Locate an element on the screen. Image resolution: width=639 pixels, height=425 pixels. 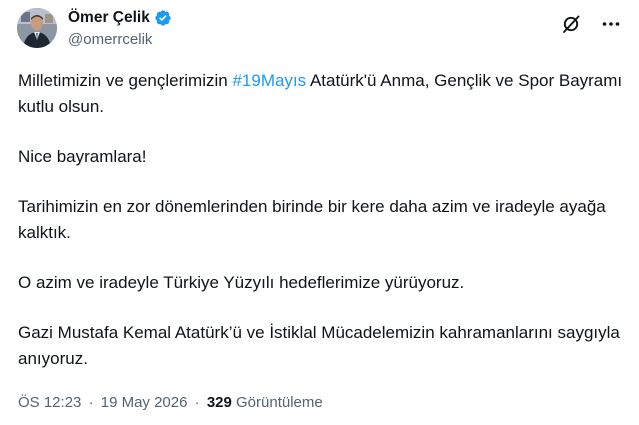
avatar is located at coordinates (37, 28).